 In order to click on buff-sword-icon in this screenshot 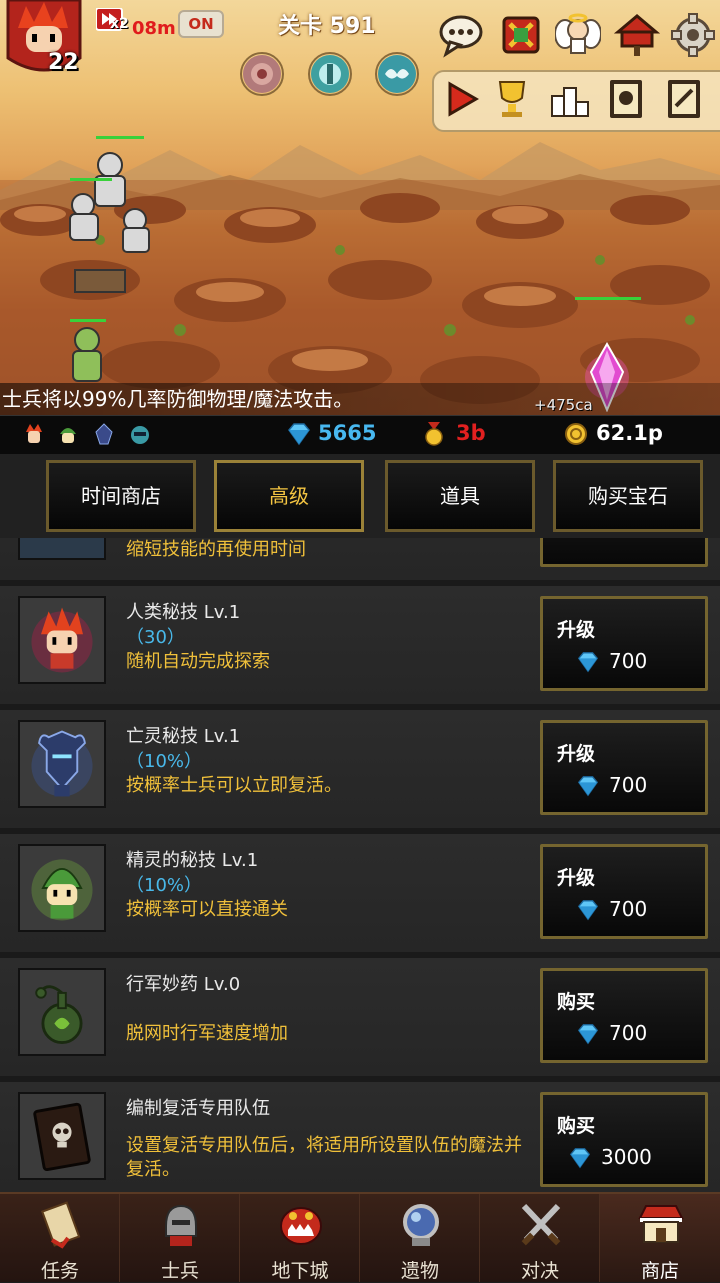, I will do `click(262, 74)`.